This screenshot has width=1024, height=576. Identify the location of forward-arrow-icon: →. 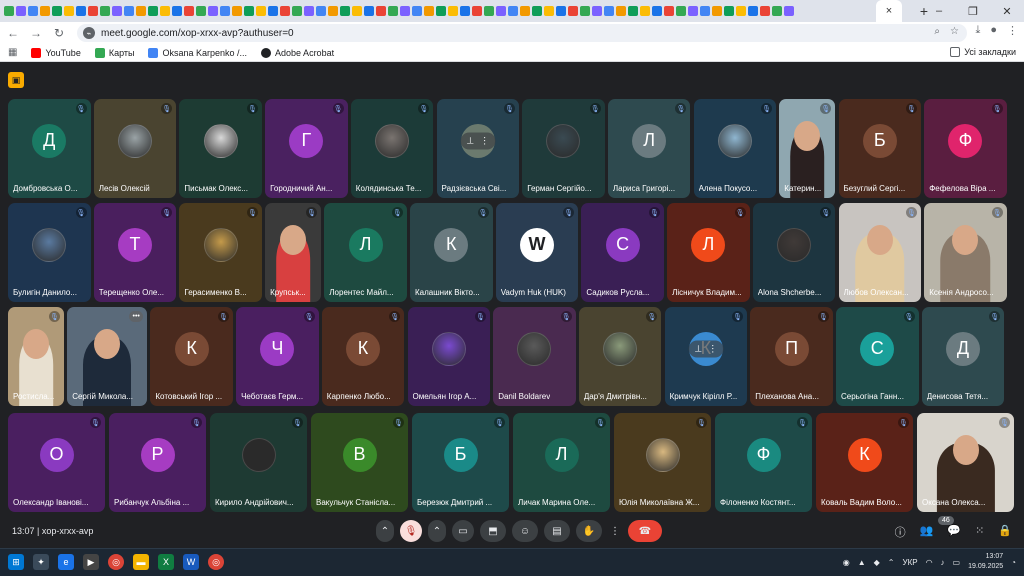
(36, 33).